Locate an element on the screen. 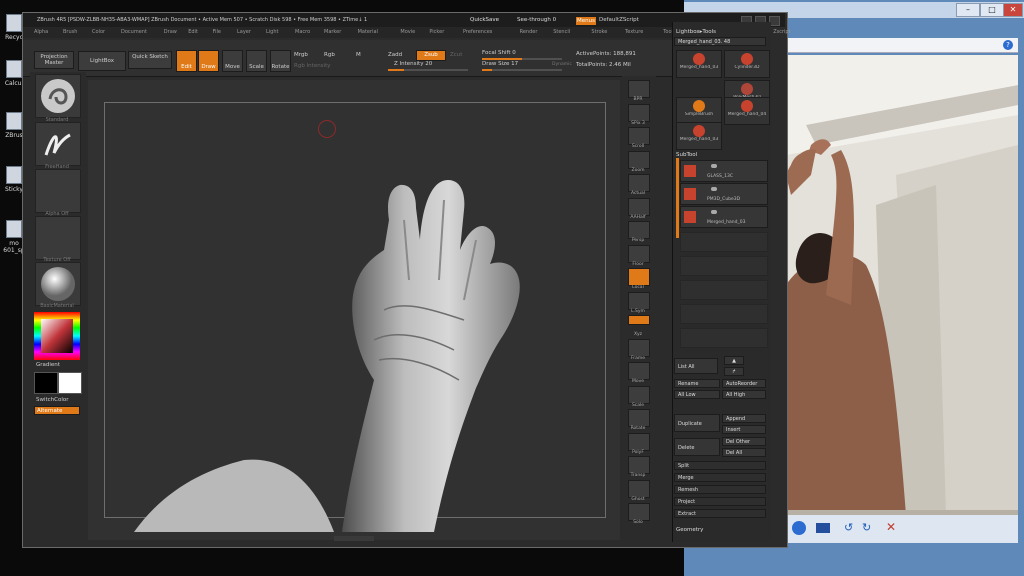 The width and height of the screenshot is (1024, 576). draw-size-slider is located at coordinates (522, 70).